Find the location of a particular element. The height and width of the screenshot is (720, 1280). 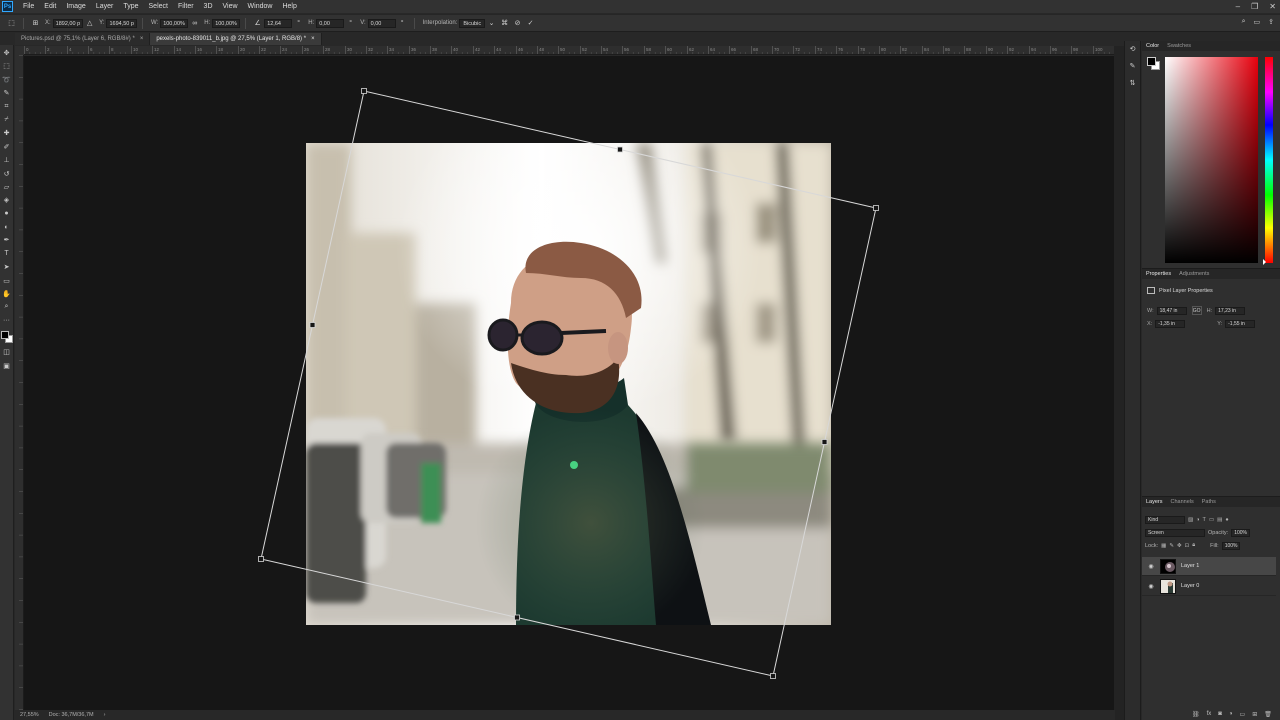

menu-image: Image is located at coordinates (75, 6).